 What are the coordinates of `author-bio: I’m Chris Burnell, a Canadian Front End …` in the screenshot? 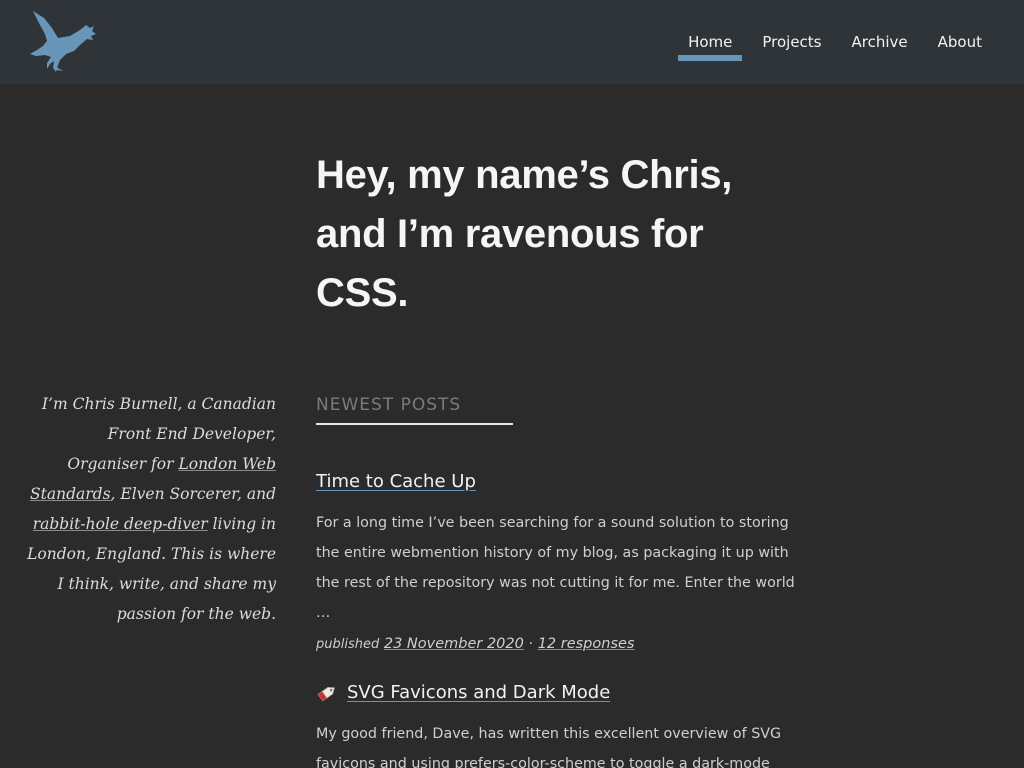 It's located at (151, 509).